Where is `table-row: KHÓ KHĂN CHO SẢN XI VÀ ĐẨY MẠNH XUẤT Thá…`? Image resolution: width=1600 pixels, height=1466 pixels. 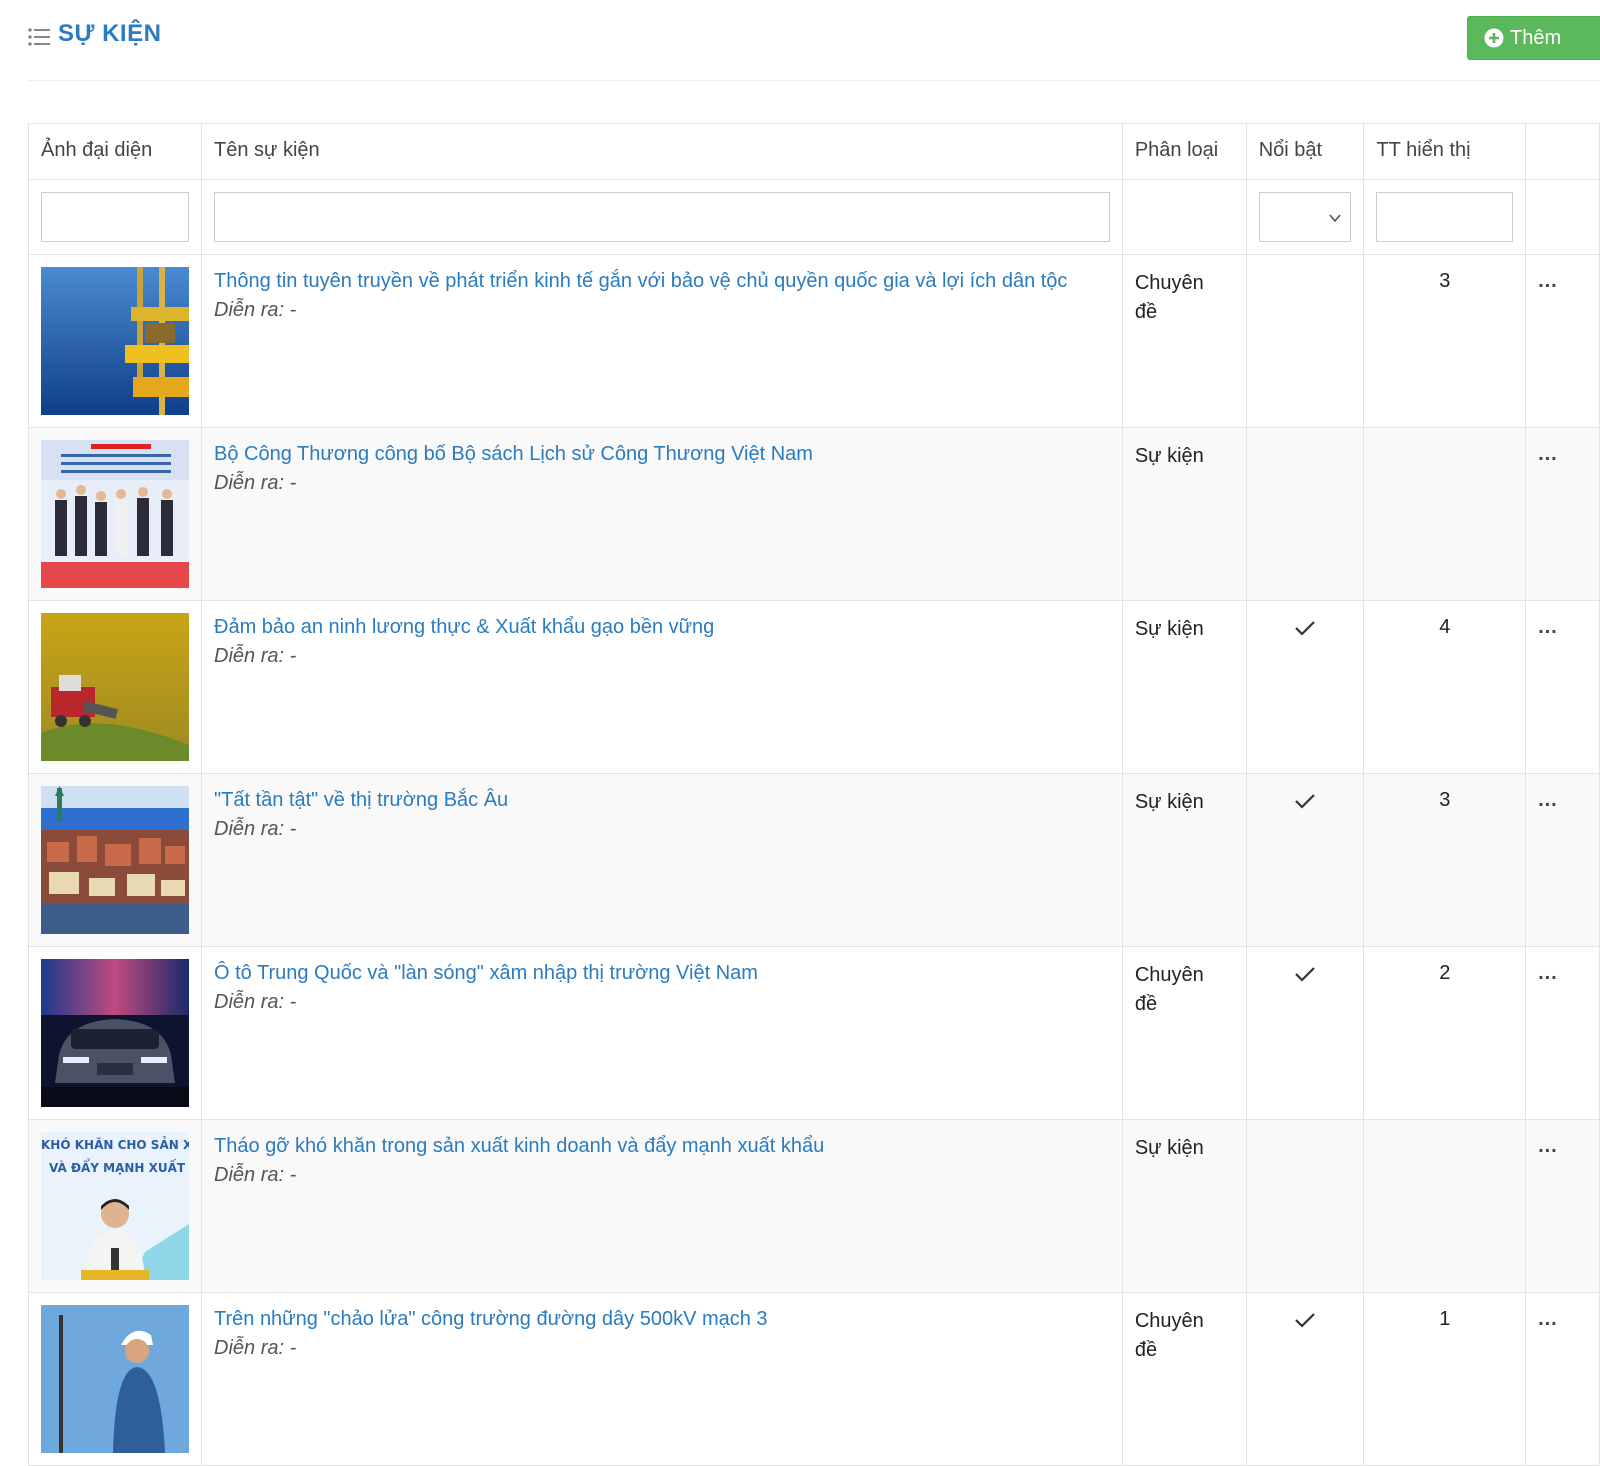
table-row: KHÓ KHĂN CHO SẢN XI VÀ ĐẨY MẠNH XUẤT Thá… is located at coordinates (814, 1206).